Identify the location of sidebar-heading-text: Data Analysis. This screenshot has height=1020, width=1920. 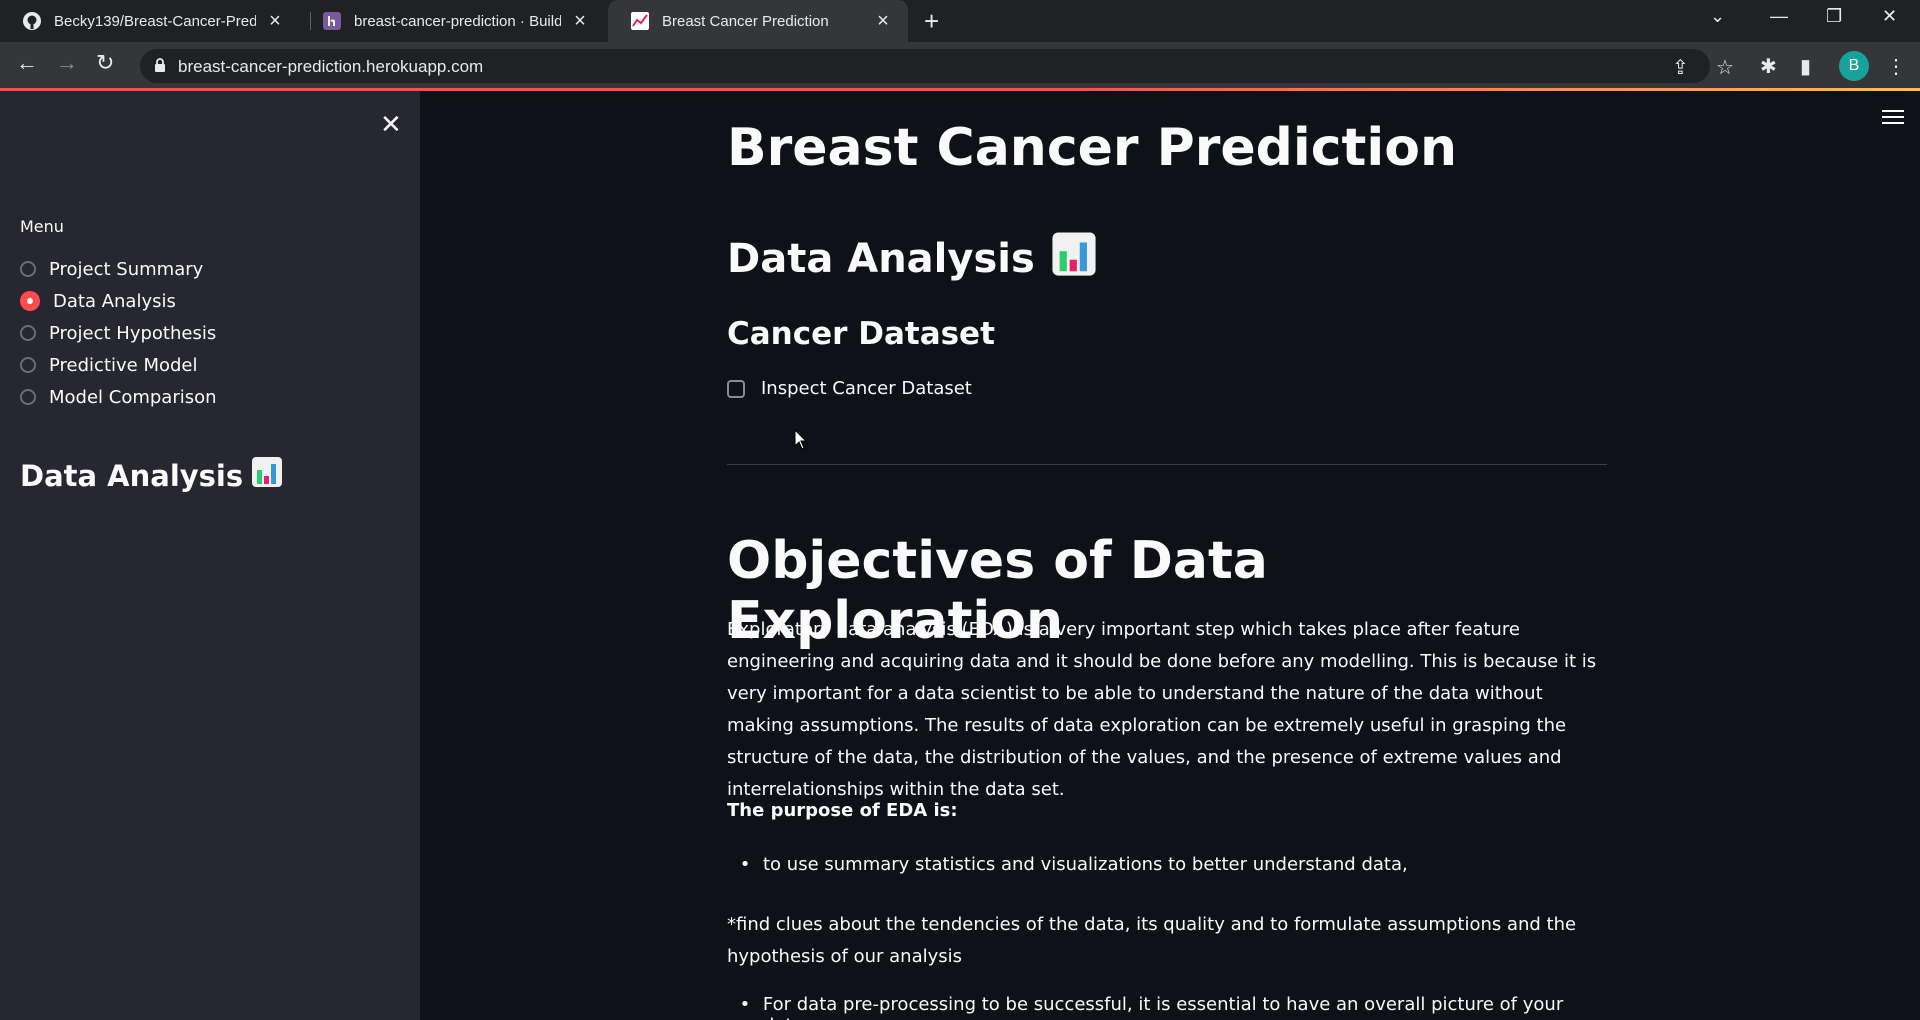
(132, 475).